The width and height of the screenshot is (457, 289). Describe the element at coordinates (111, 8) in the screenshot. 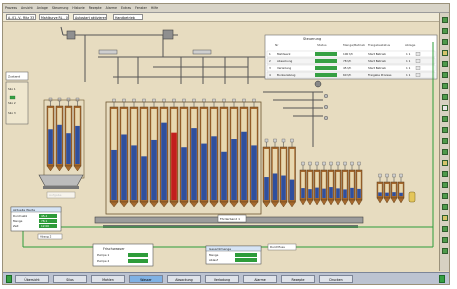

I see `menu-item: Alarme` at that location.